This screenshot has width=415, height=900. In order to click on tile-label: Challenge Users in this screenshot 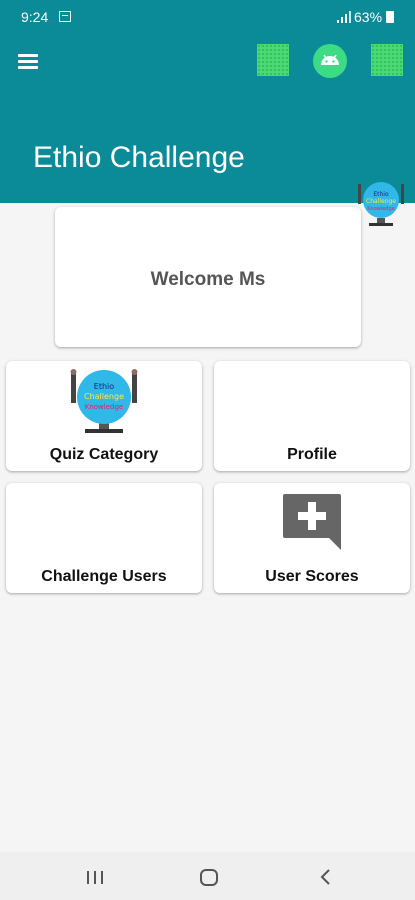, I will do `click(104, 576)`.